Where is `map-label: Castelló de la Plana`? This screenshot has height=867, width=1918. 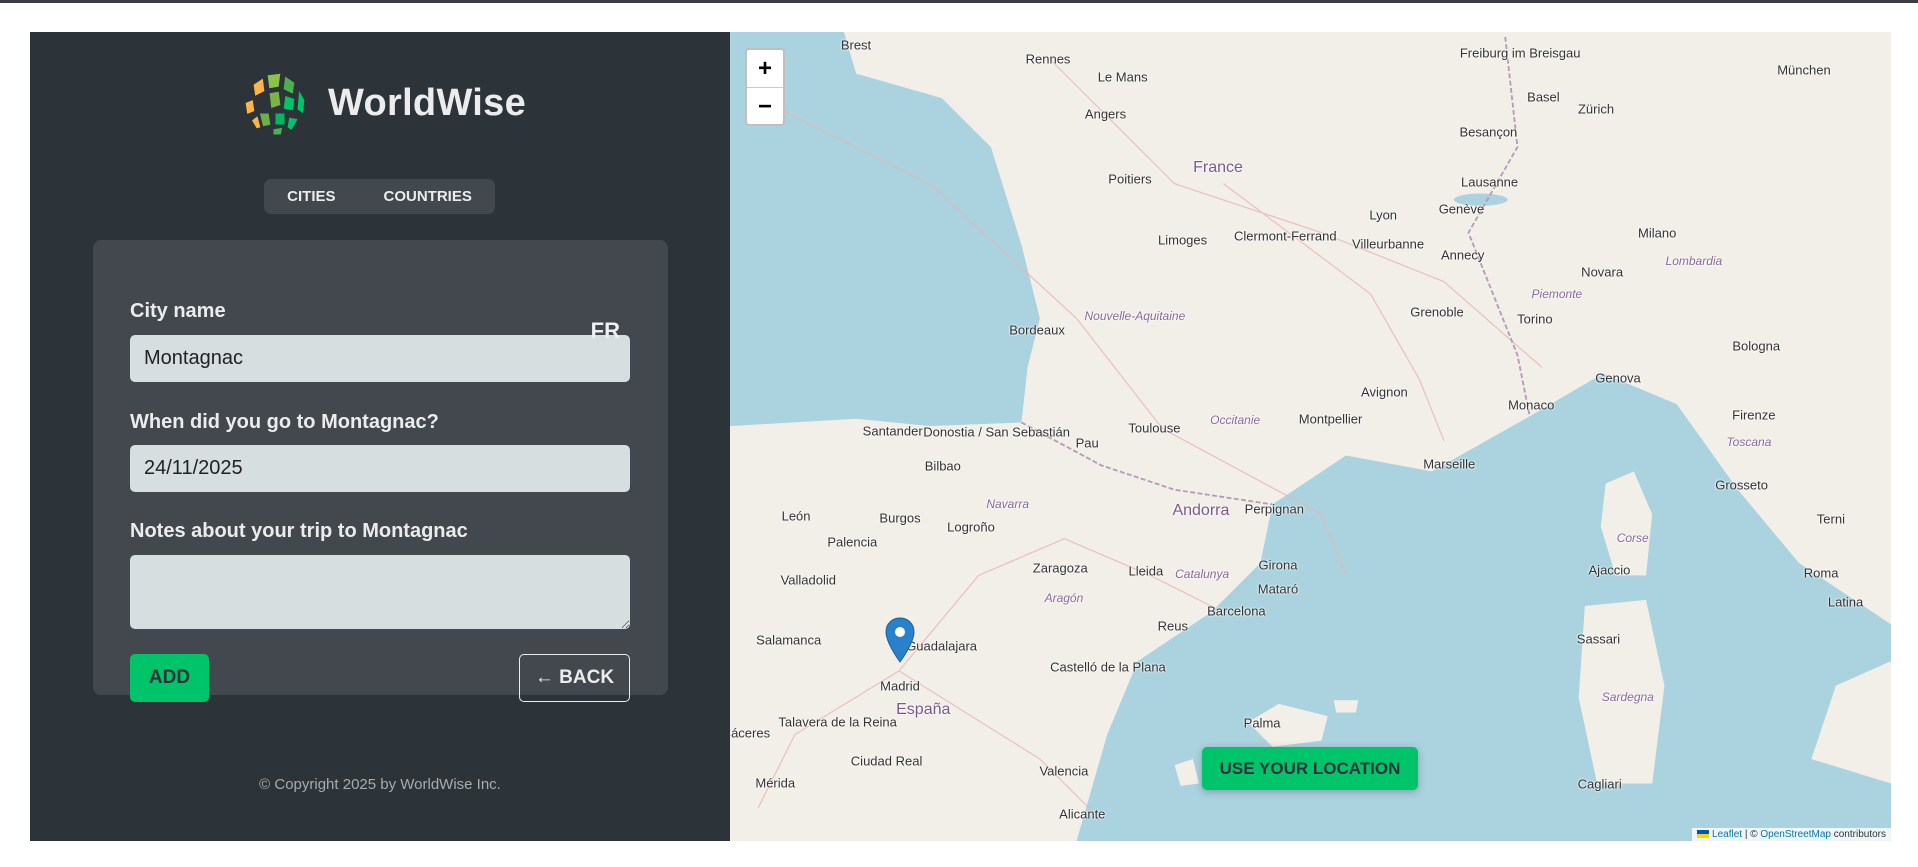 map-label: Castelló de la Plana is located at coordinates (1108, 667).